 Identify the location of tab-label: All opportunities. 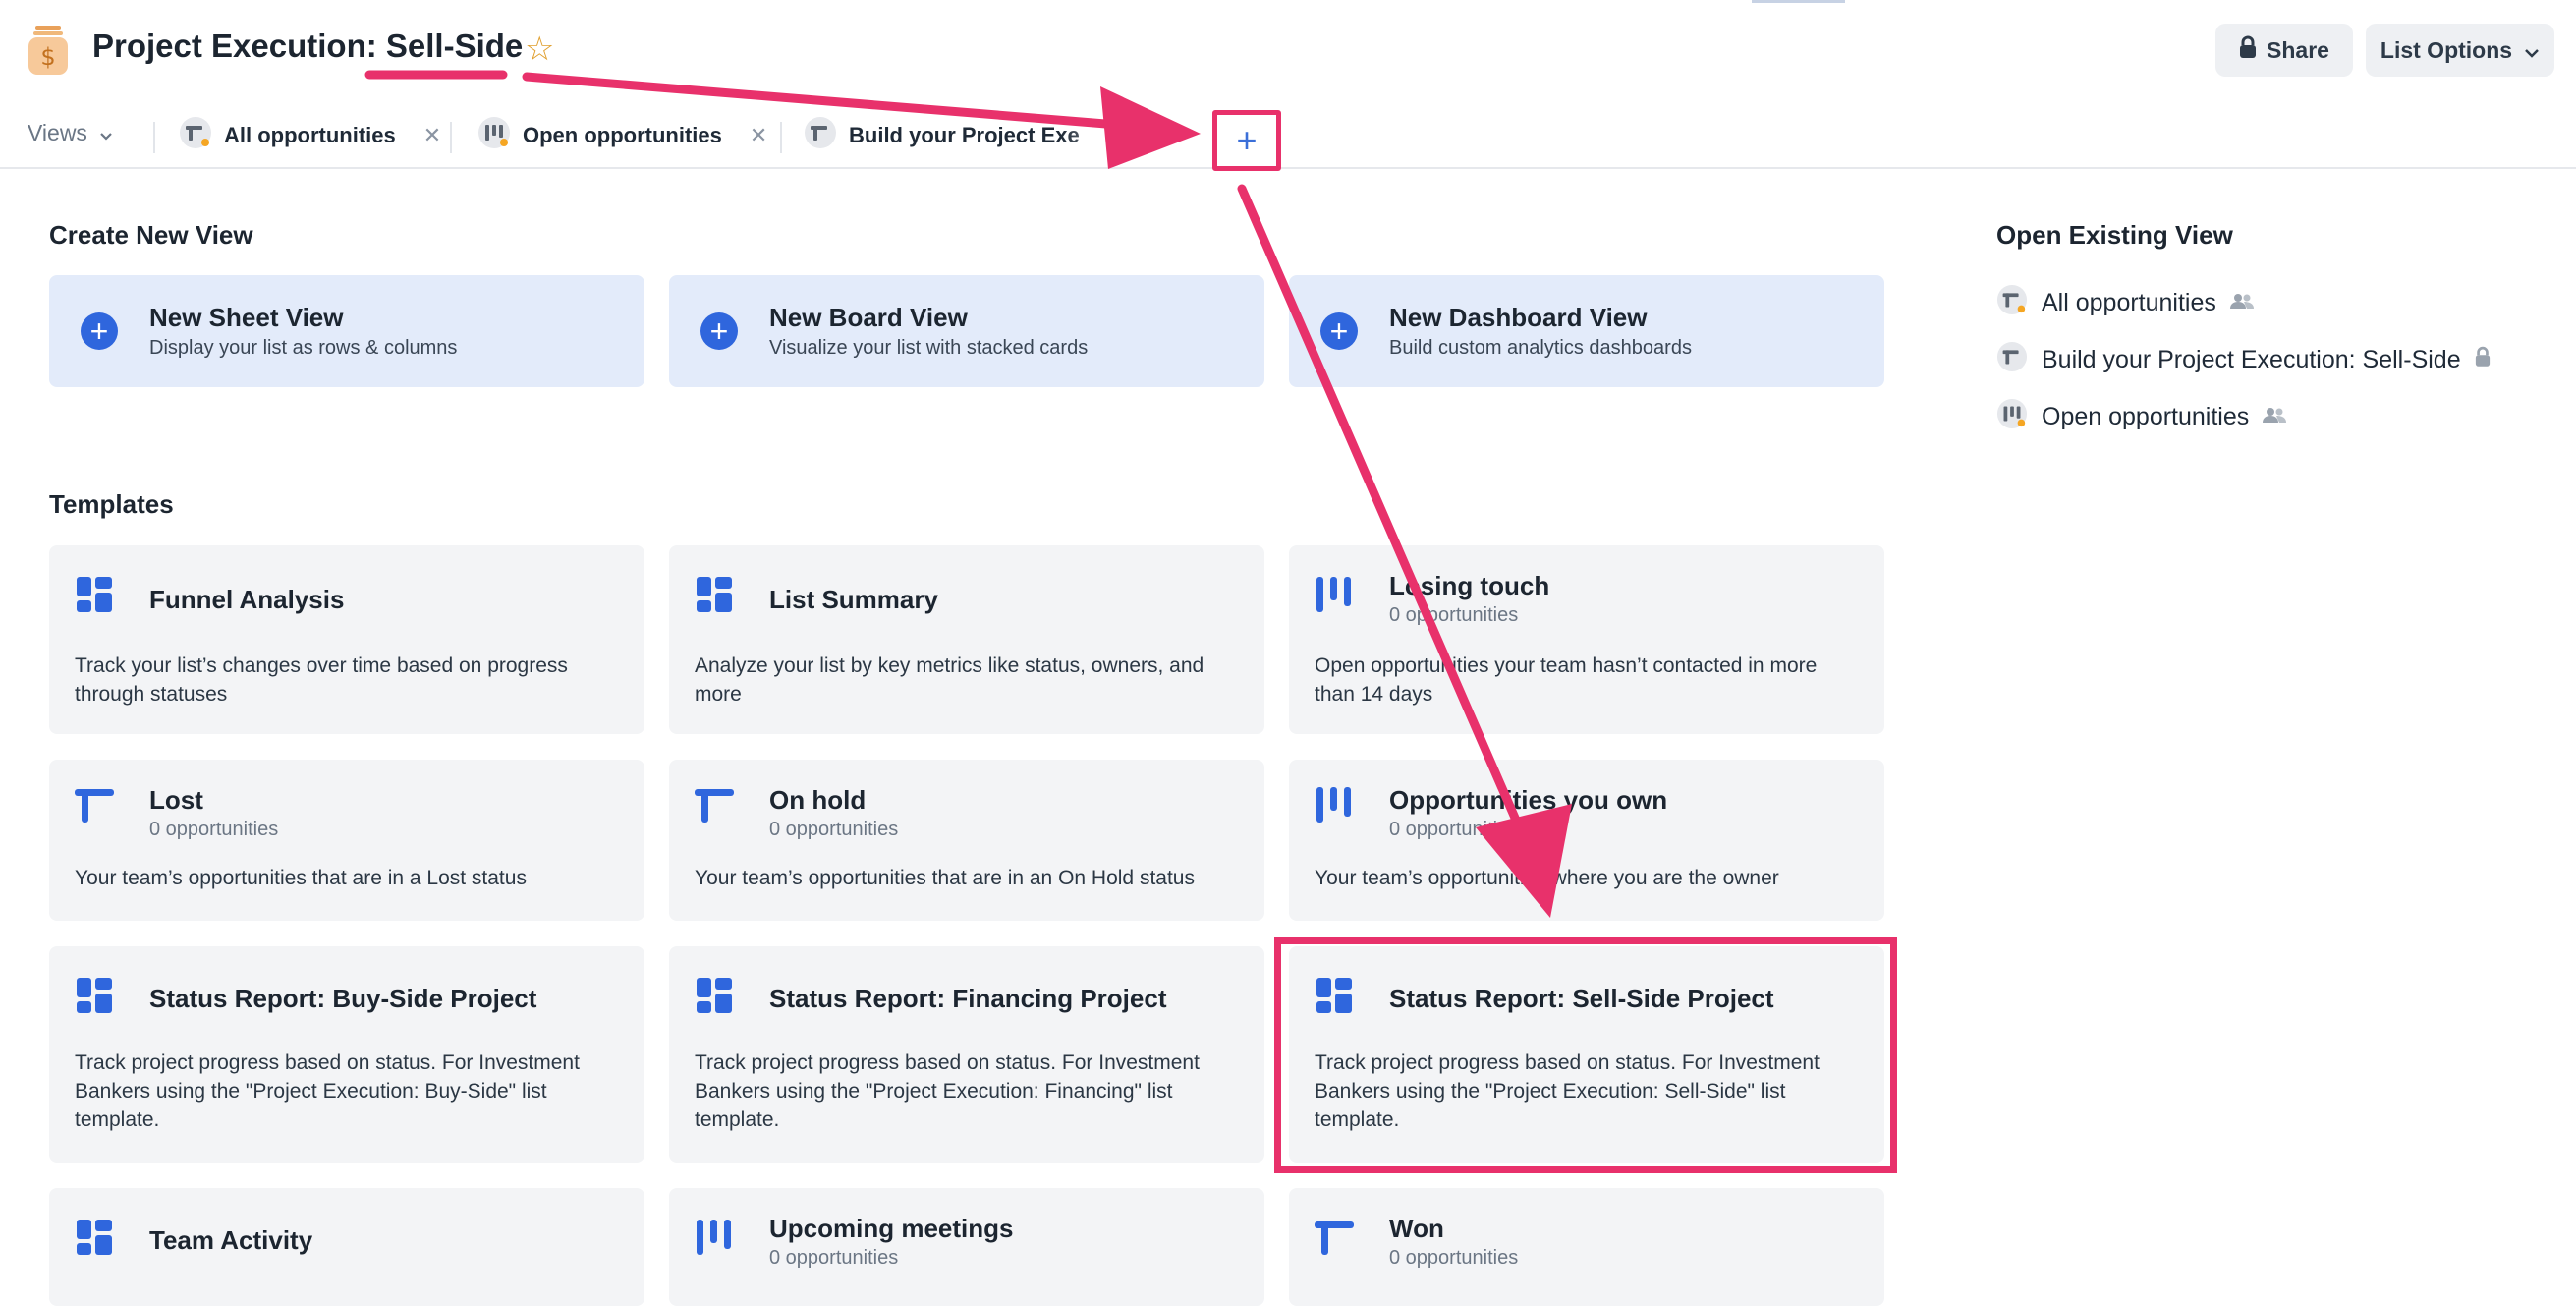
(310, 135).